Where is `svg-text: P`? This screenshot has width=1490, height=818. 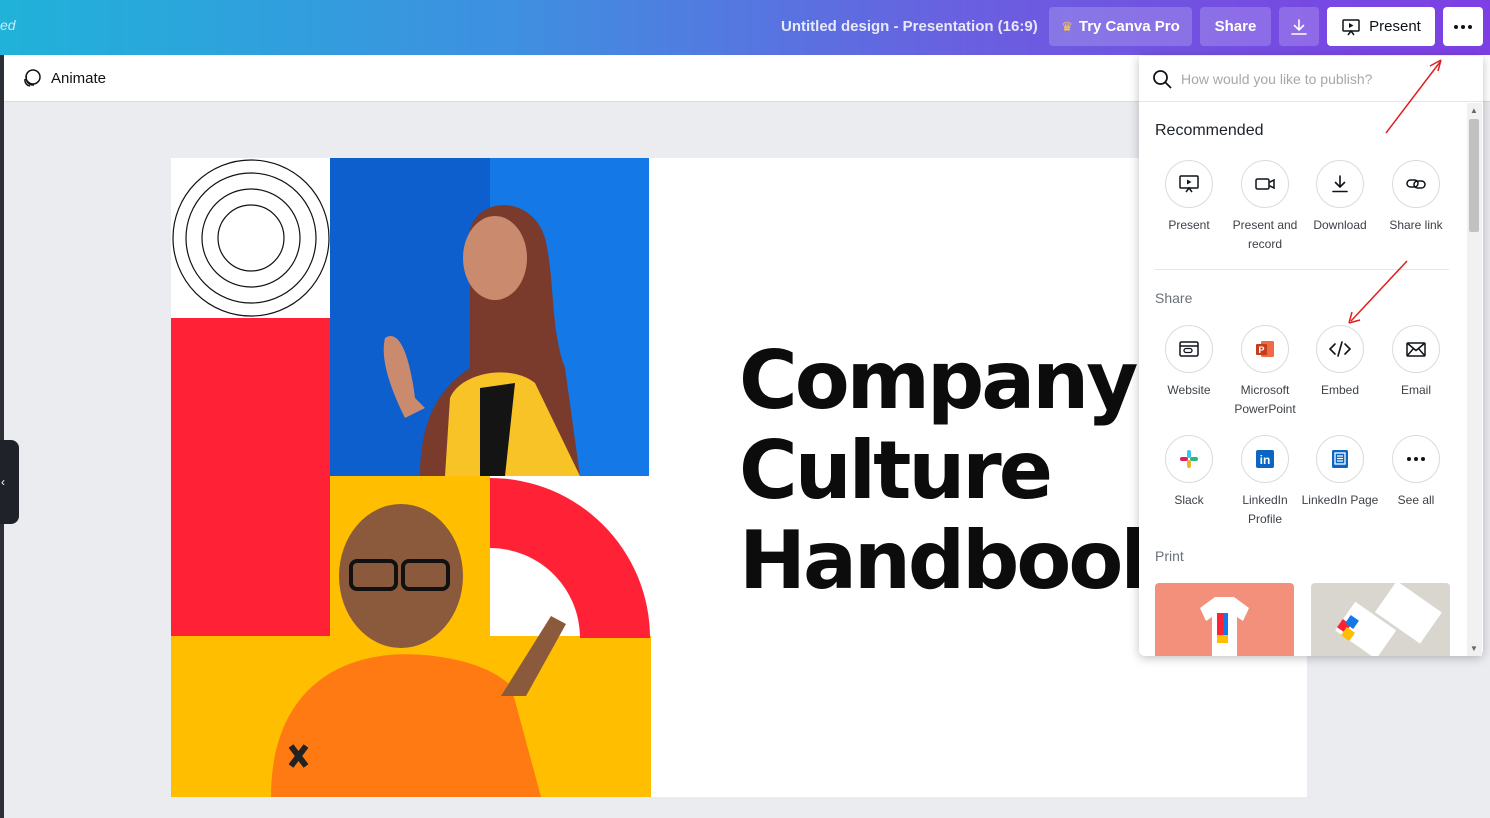 svg-text: P is located at coordinates (1261, 350).